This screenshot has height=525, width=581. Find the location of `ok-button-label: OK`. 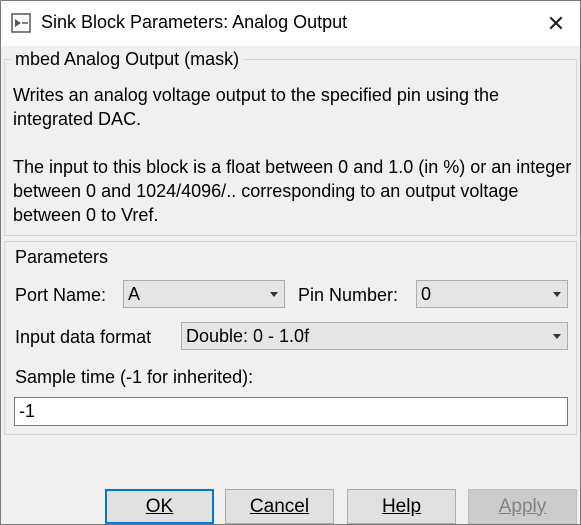

ok-button-label: OK is located at coordinates (159, 506).